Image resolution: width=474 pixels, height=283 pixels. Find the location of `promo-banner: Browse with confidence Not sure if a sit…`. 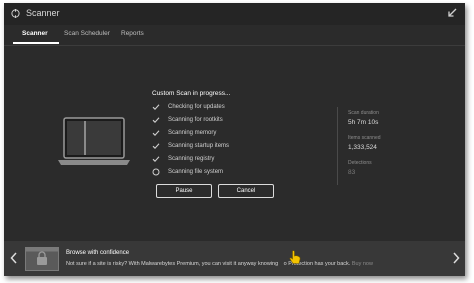

promo-banner: Browse with confidence Not sure if a sit… is located at coordinates (234, 258).